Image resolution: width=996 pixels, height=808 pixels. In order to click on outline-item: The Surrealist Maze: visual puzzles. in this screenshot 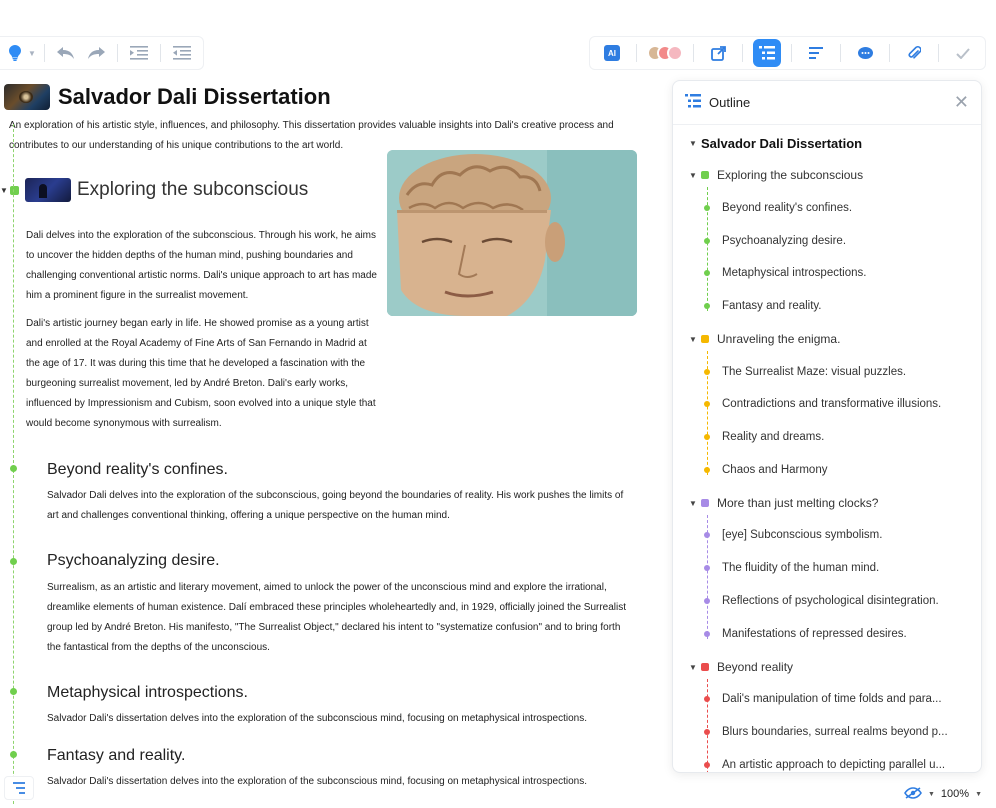, I will do `click(814, 372)`.